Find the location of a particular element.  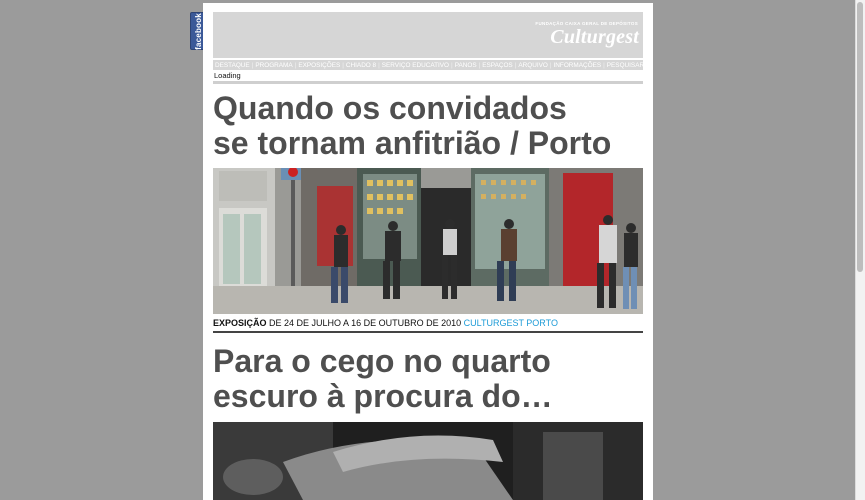

nav-item-panos: PANOS is located at coordinates (466, 65).